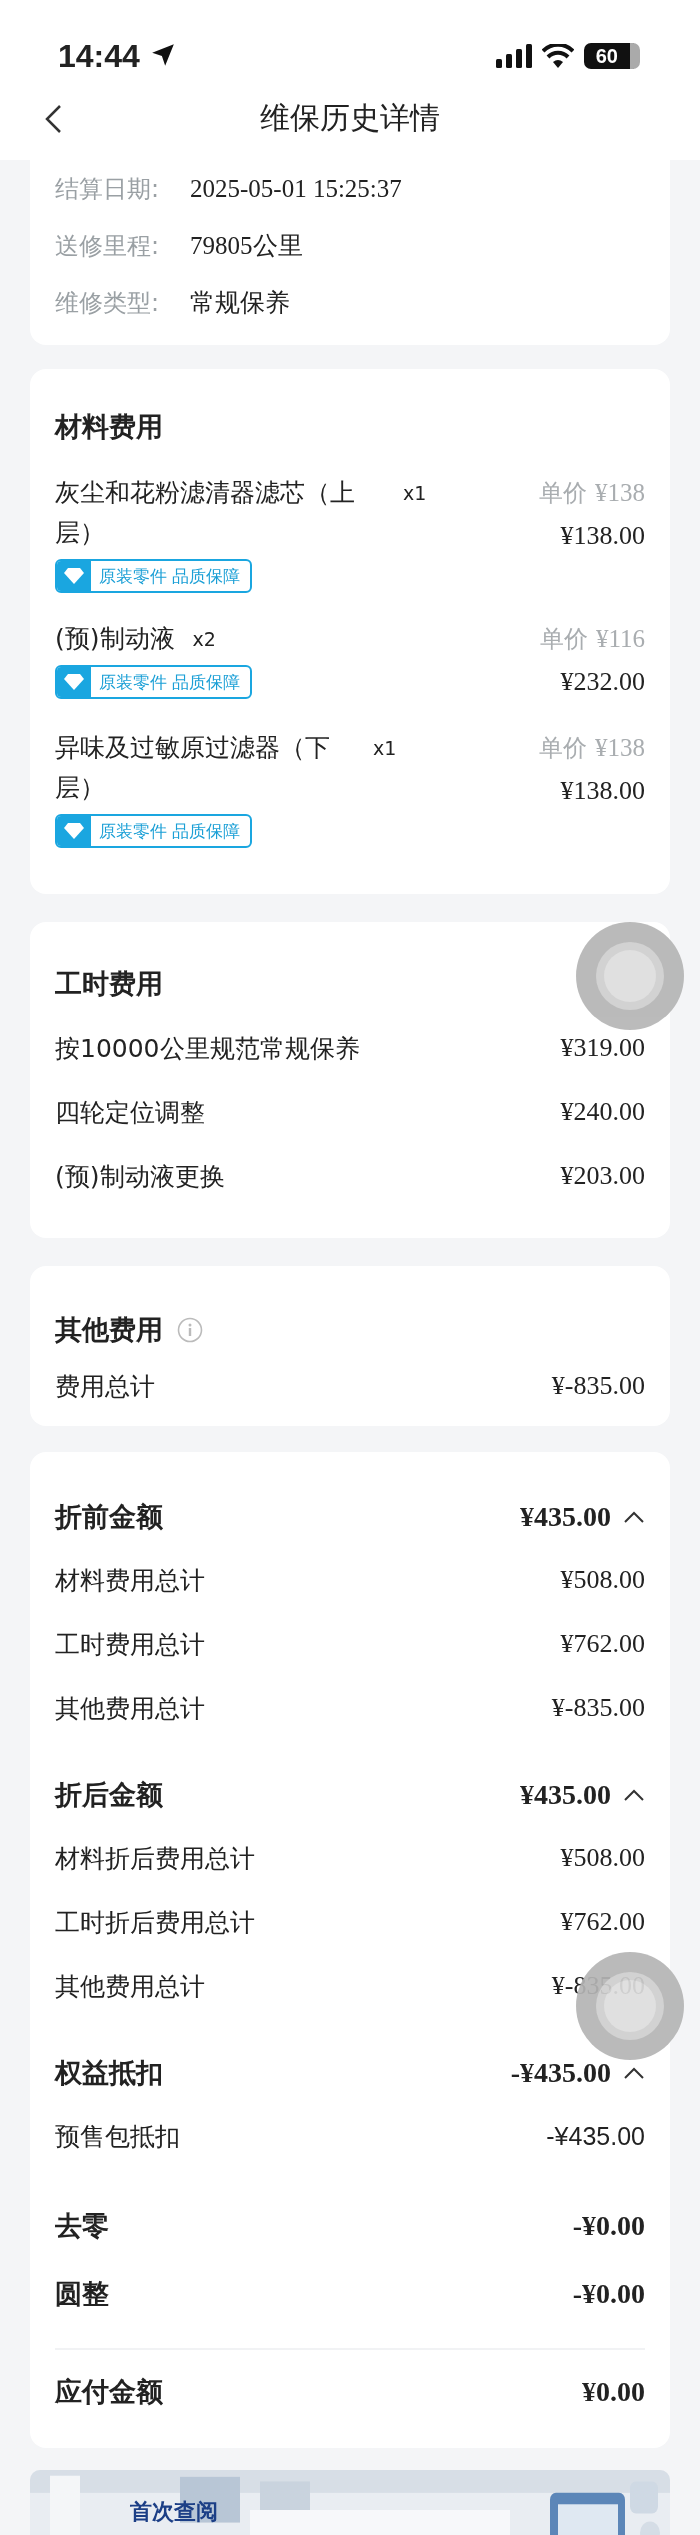 The height and width of the screenshot is (2535, 700). I want to click on summary-amount: -¥435.00, so click(560, 2073).